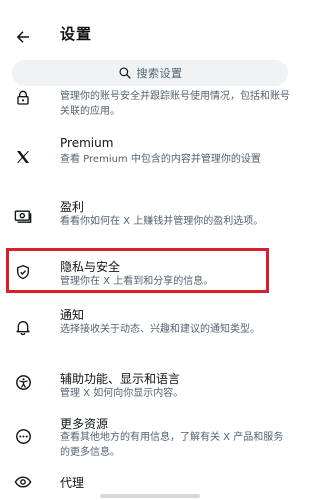  What do you see at coordinates (159, 73) in the screenshot?
I see `search-placeholder: 搜索设置` at bounding box center [159, 73].